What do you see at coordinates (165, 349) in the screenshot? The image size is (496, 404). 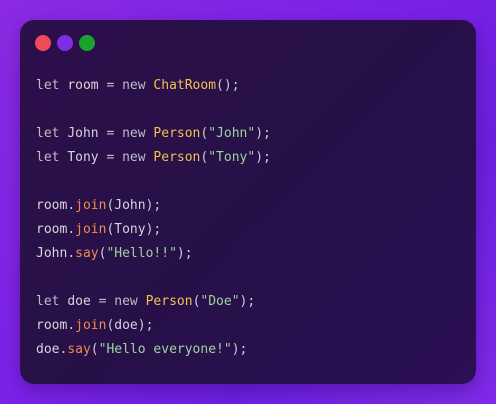 I see `code-token-str: "Hello everyone!"` at bounding box center [165, 349].